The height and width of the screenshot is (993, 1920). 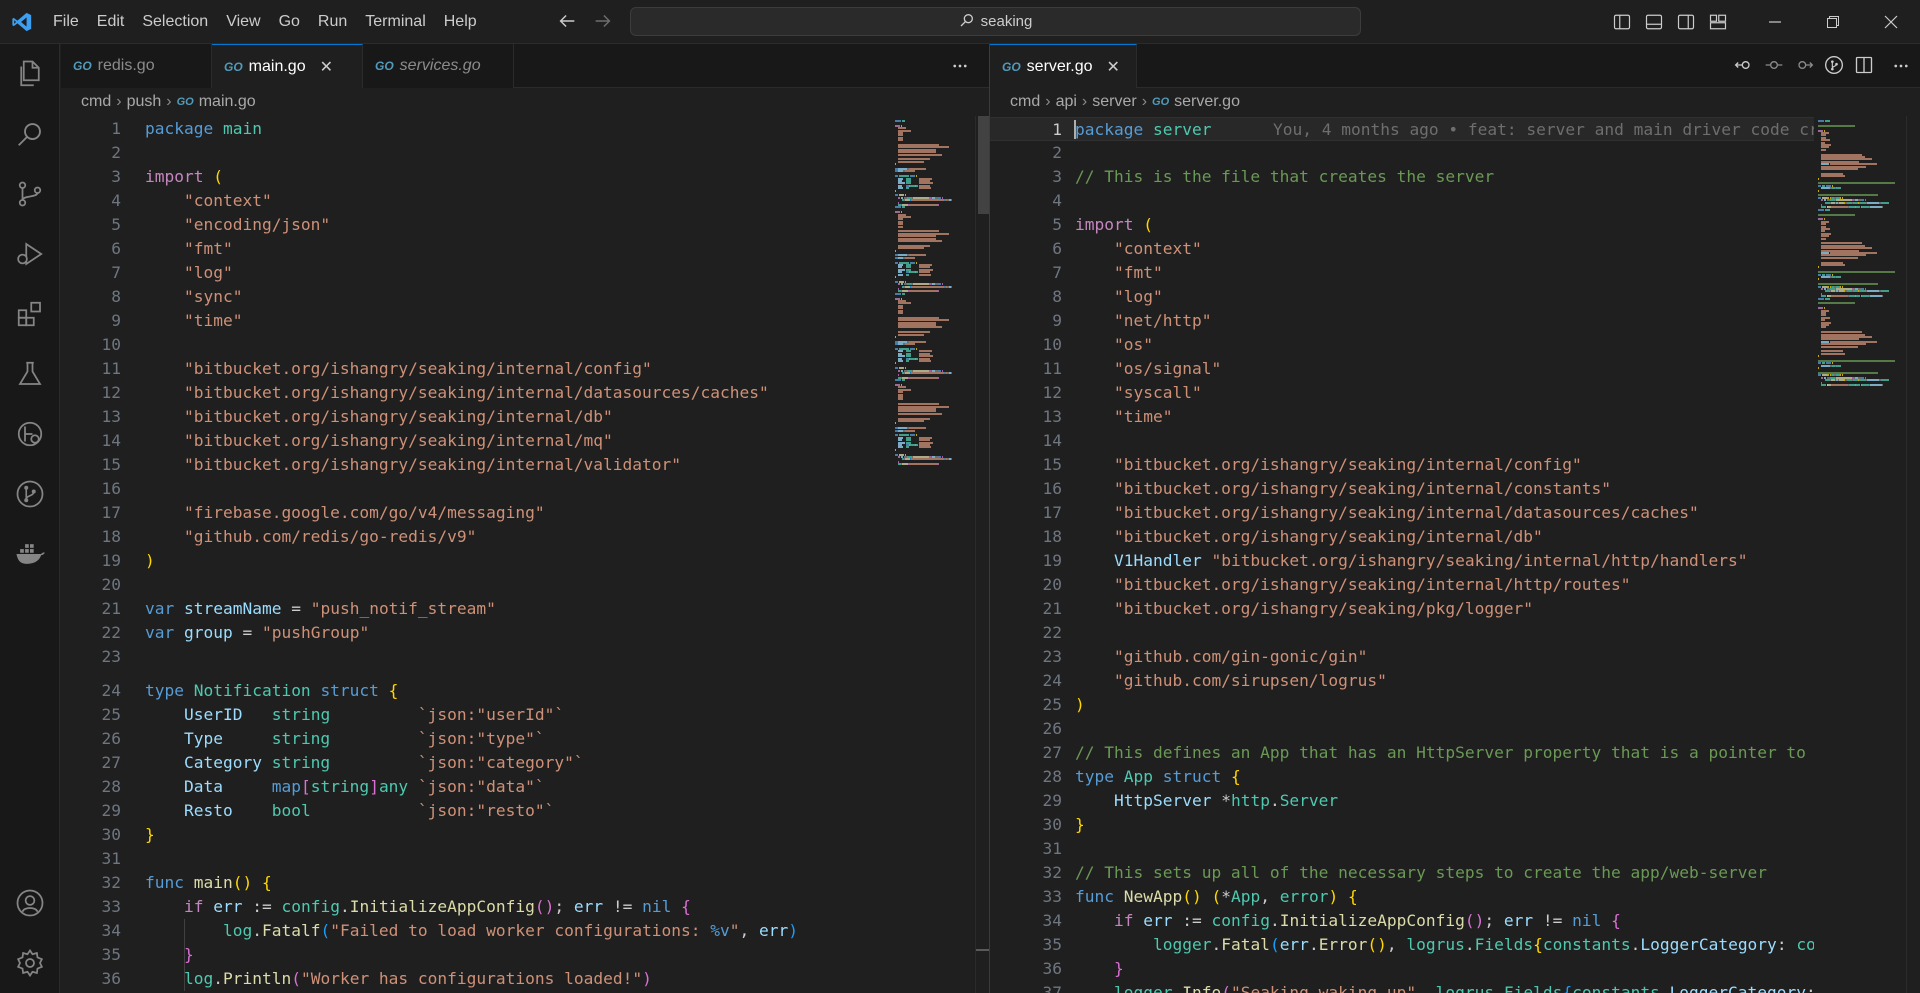 I want to click on close-window-icon, so click(x=1891, y=22).